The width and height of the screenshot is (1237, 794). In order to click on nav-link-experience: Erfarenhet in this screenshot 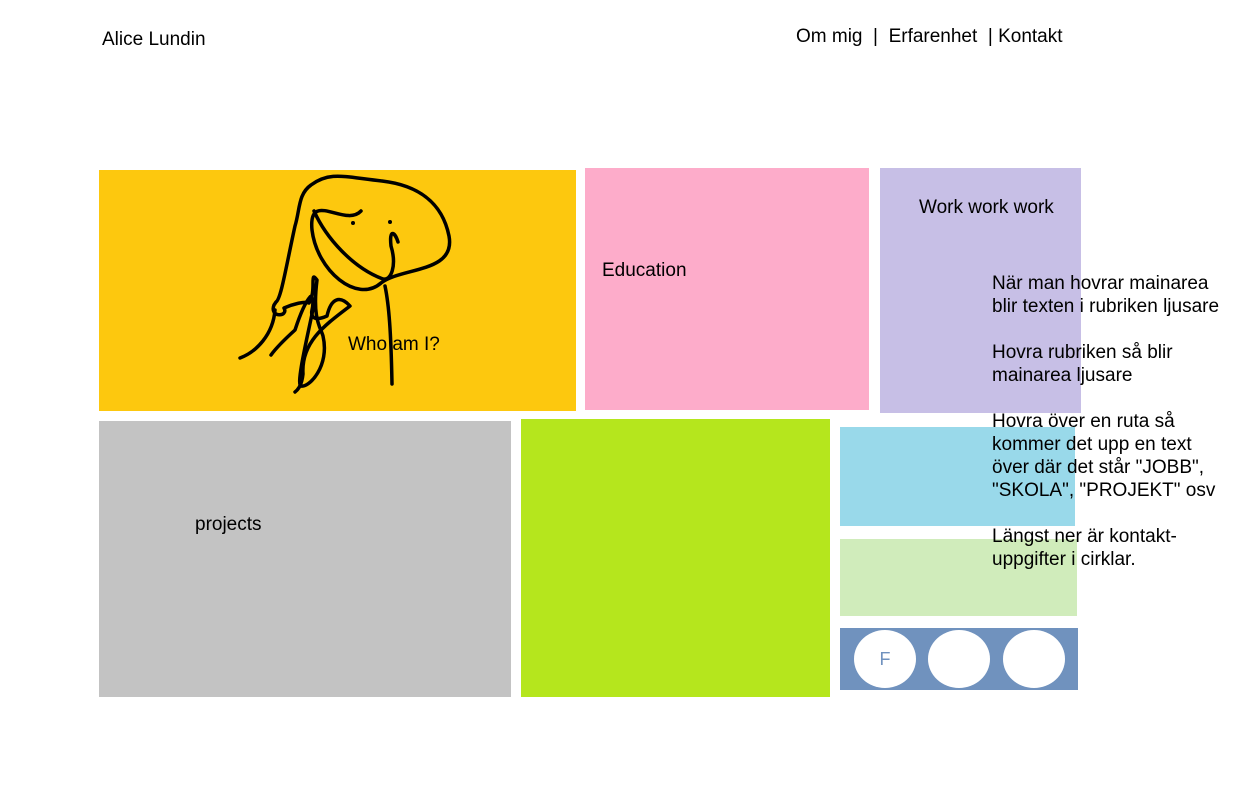, I will do `click(933, 36)`.